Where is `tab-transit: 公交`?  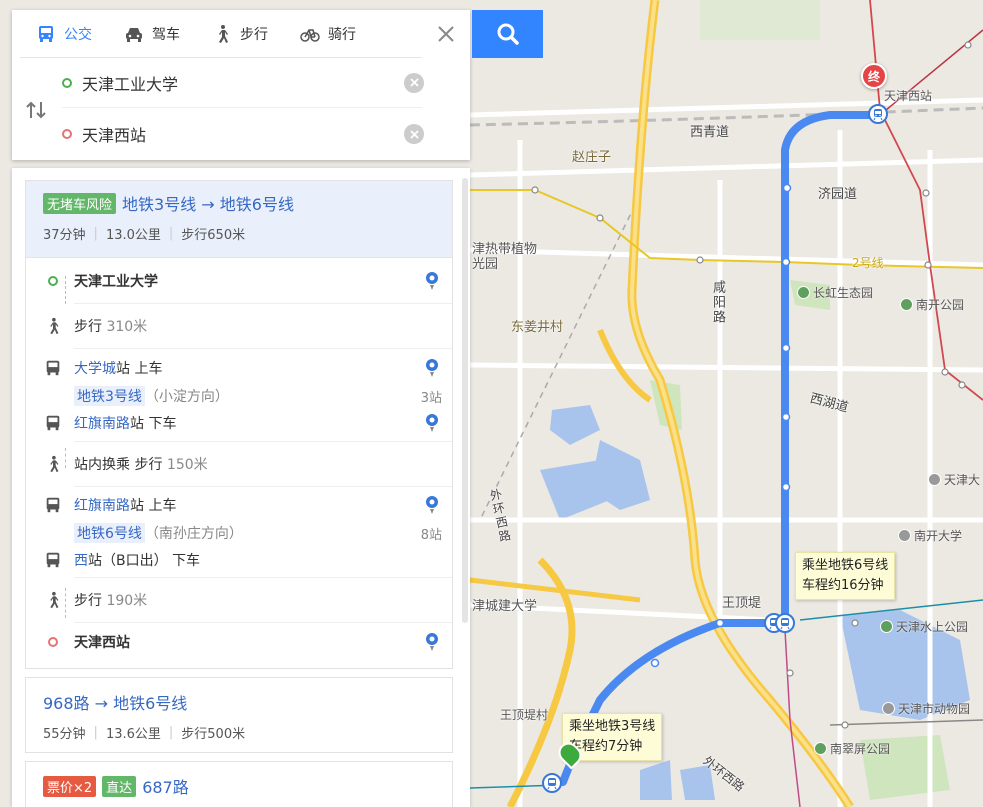
tab-transit: 公交 is located at coordinates (64, 34).